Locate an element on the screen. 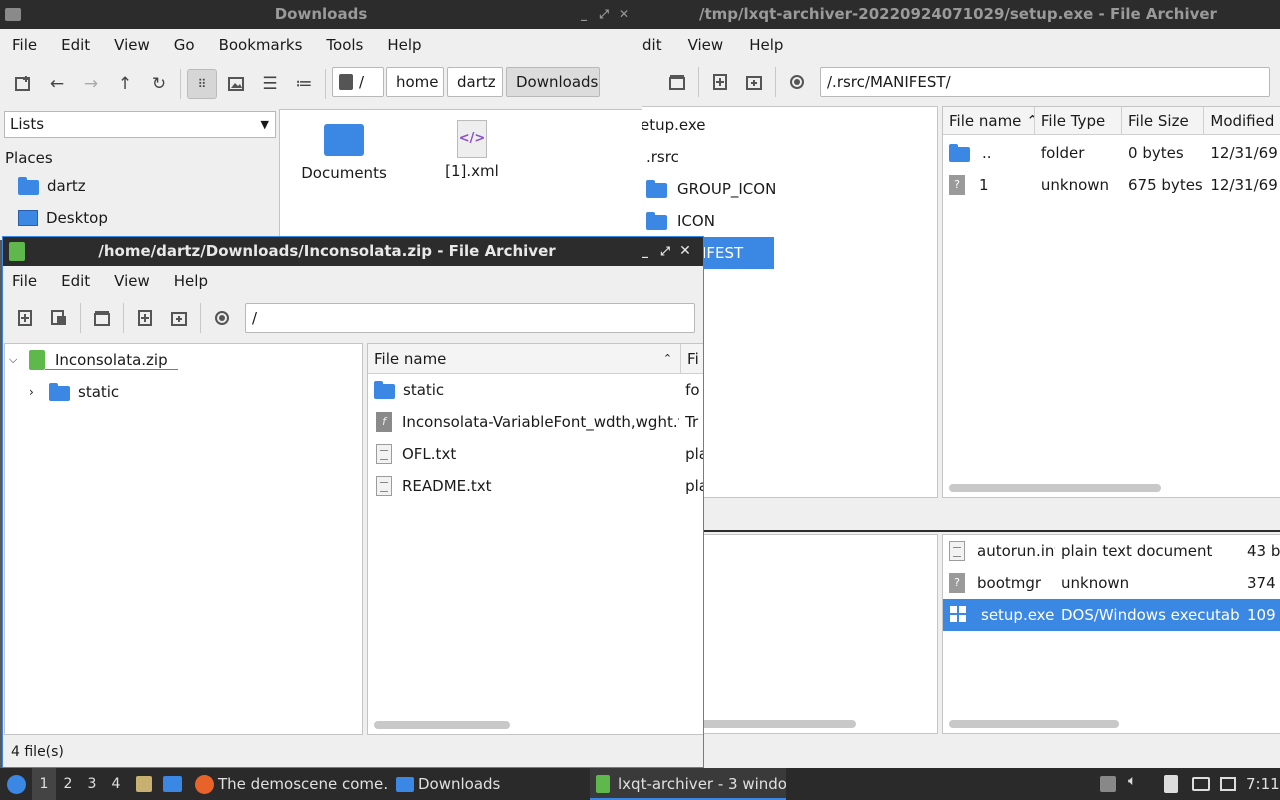 The height and width of the screenshot is (800, 1280). breadcrumb-root: / is located at coordinates (358, 82).